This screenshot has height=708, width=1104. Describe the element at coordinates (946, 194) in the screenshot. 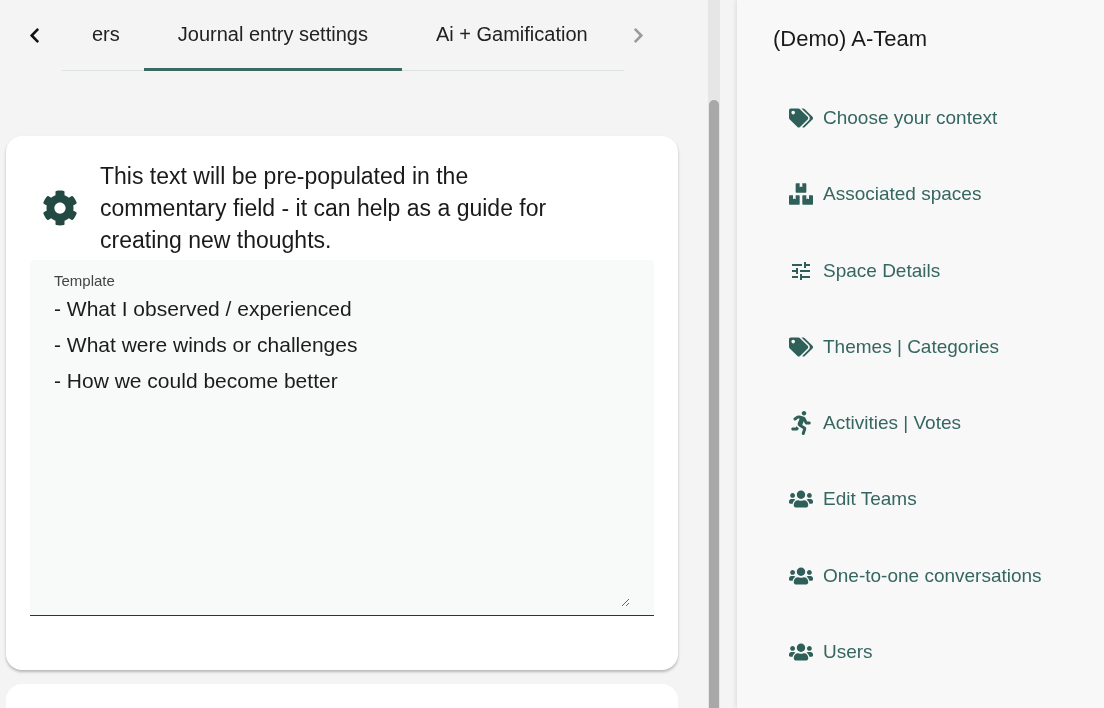

I see `sidebar-item: Associated spaces` at that location.